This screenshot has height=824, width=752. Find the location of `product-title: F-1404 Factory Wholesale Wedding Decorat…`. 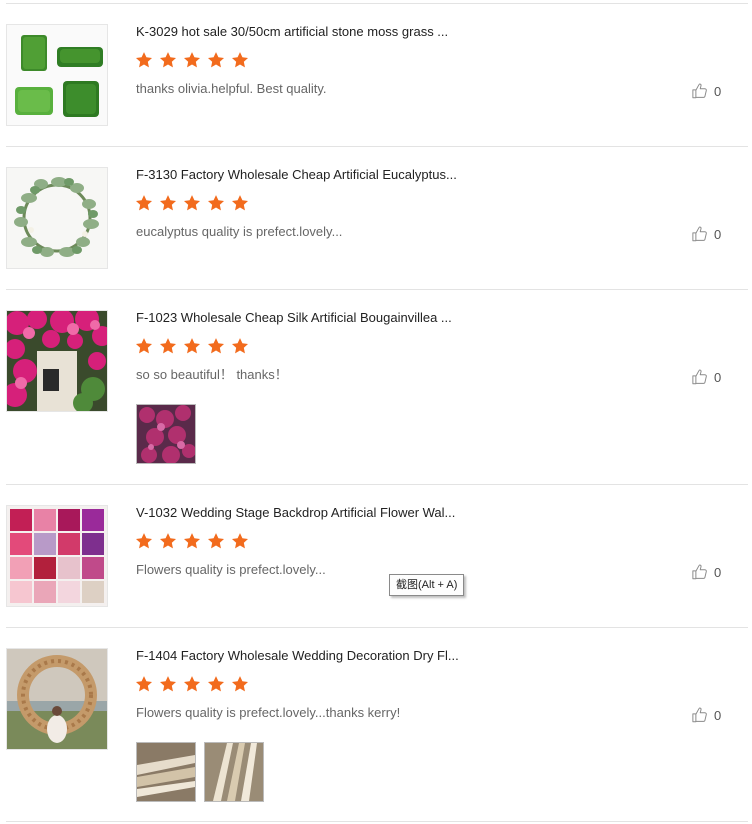

product-title: F-1404 Factory Wholesale Wedding Decorat… is located at coordinates (306, 656).